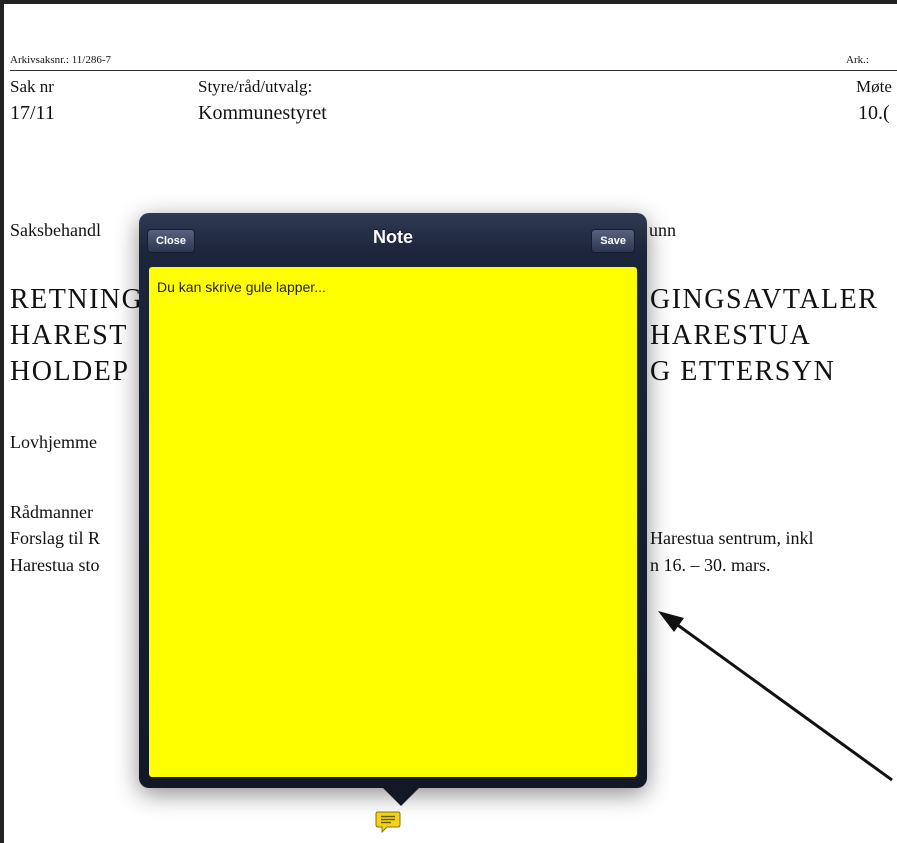 Image resolution: width=897 pixels, height=843 pixels. Describe the element at coordinates (453, 70) in the screenshot. I see `header-divider` at that location.